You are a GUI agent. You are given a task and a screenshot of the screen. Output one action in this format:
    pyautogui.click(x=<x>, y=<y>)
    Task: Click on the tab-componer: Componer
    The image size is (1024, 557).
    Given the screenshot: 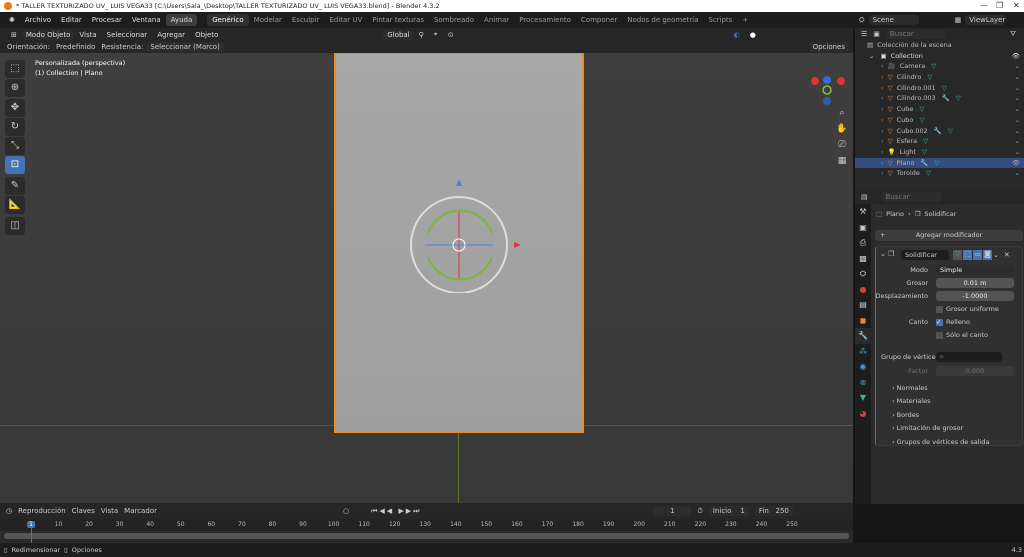 What is the action you would take?
    pyautogui.click(x=599, y=20)
    